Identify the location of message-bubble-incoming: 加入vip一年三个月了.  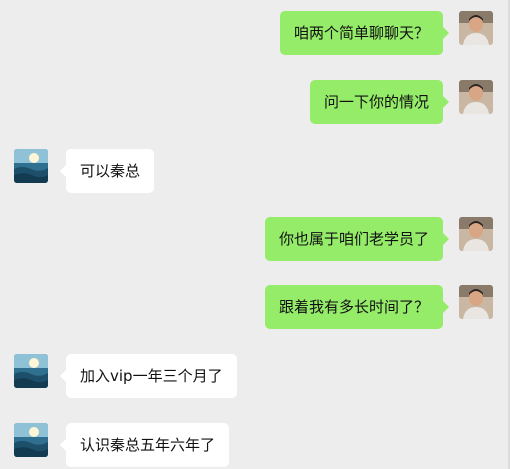
(148, 376).